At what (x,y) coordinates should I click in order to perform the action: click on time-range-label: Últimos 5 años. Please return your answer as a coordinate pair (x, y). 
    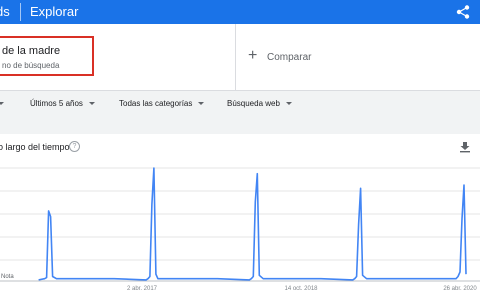
    Looking at the image, I should click on (56, 103).